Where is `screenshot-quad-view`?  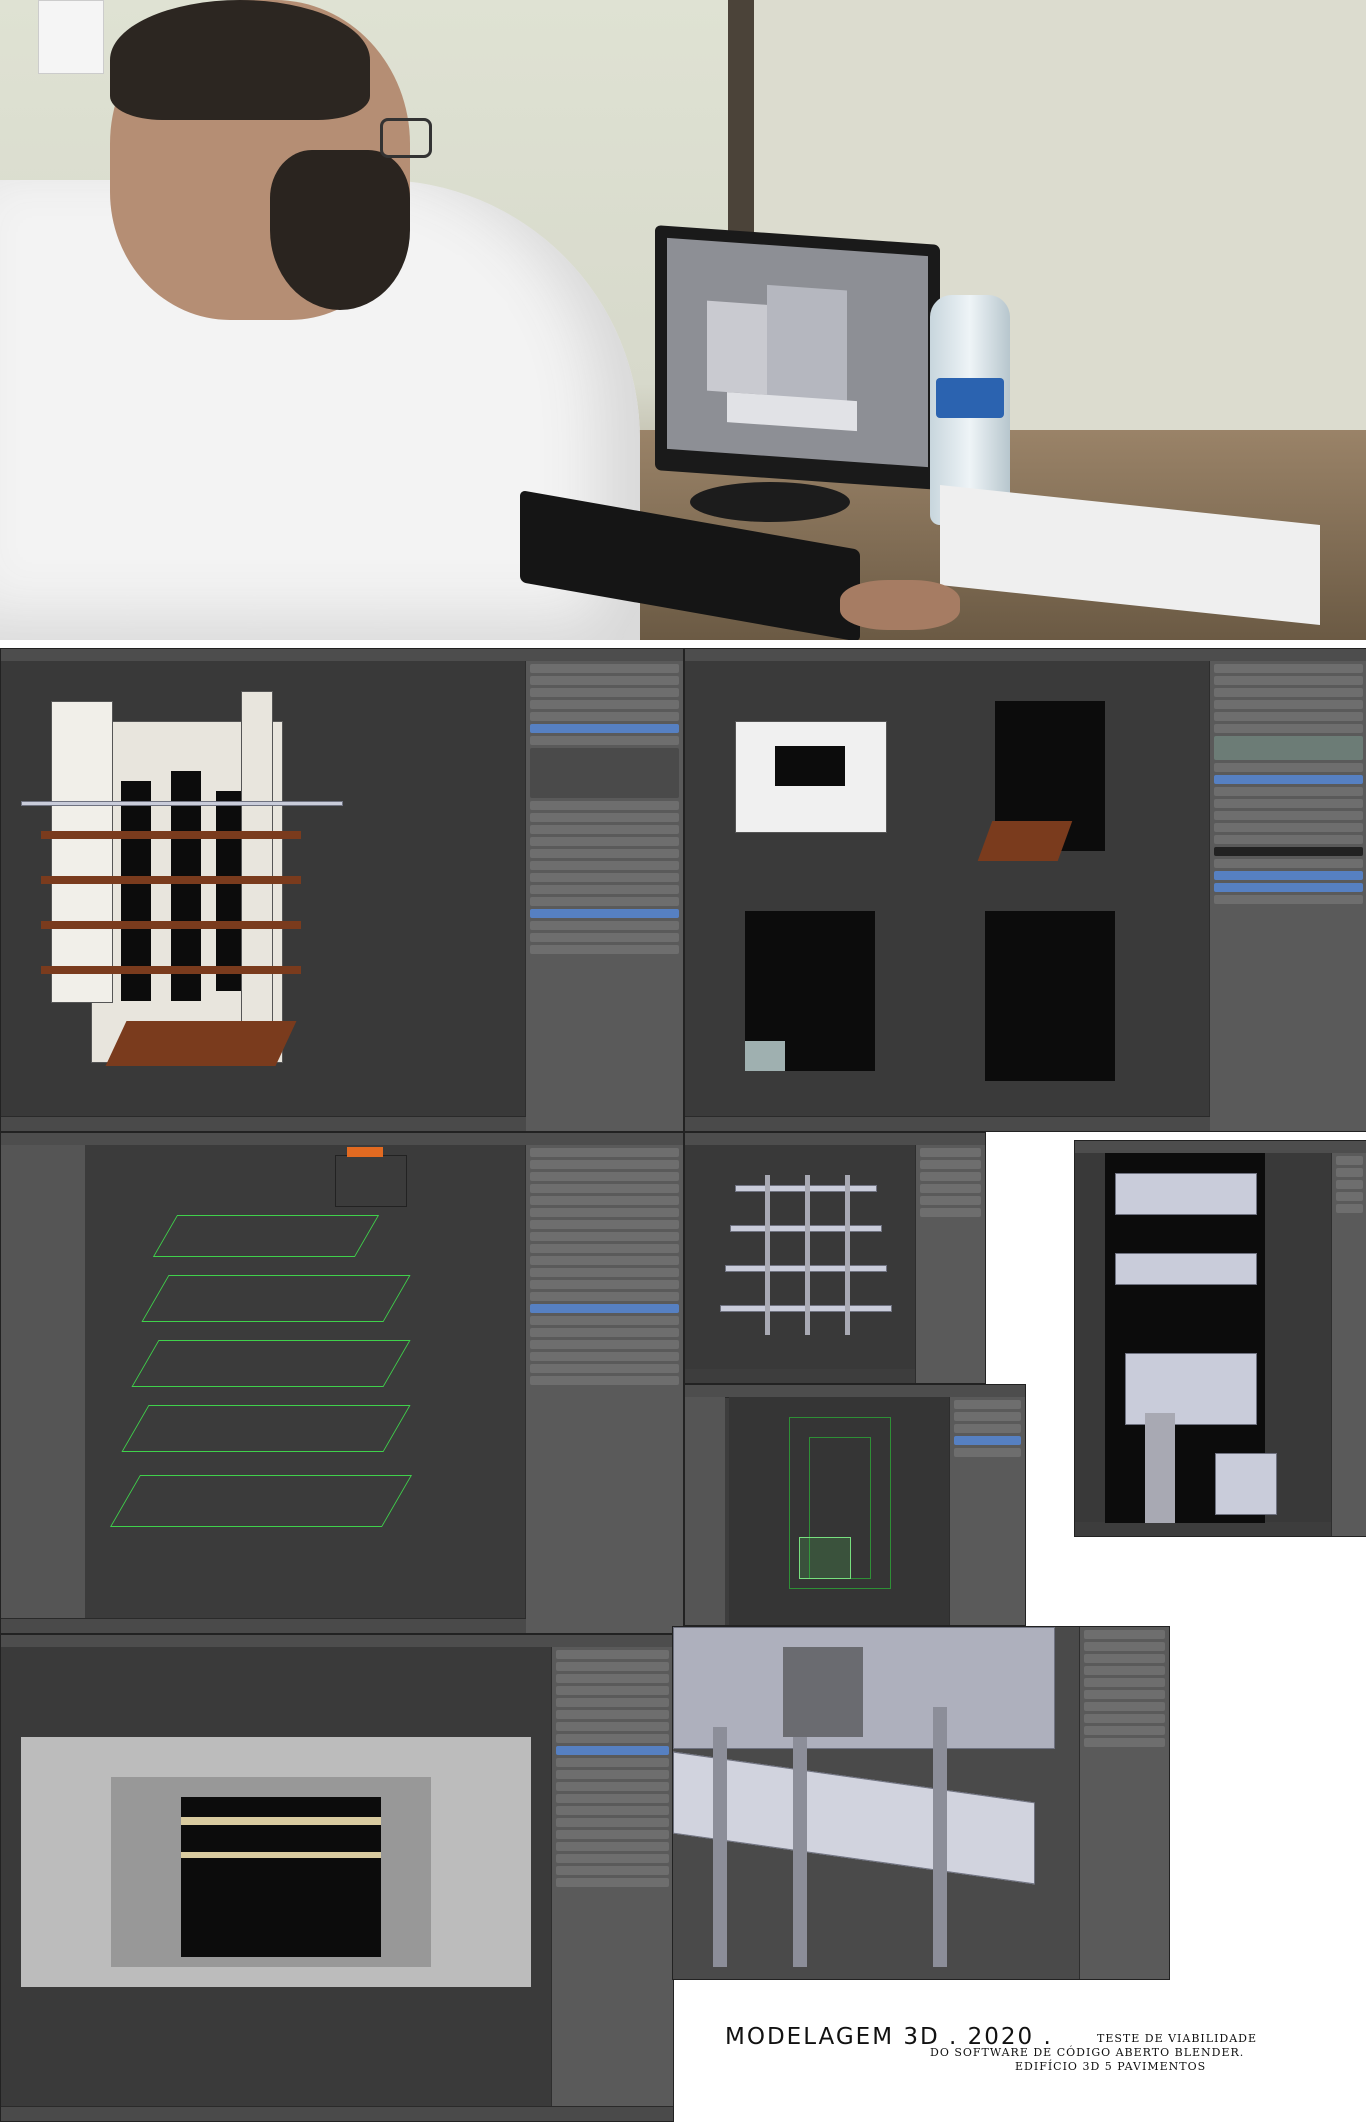 screenshot-quad-view is located at coordinates (1025, 890).